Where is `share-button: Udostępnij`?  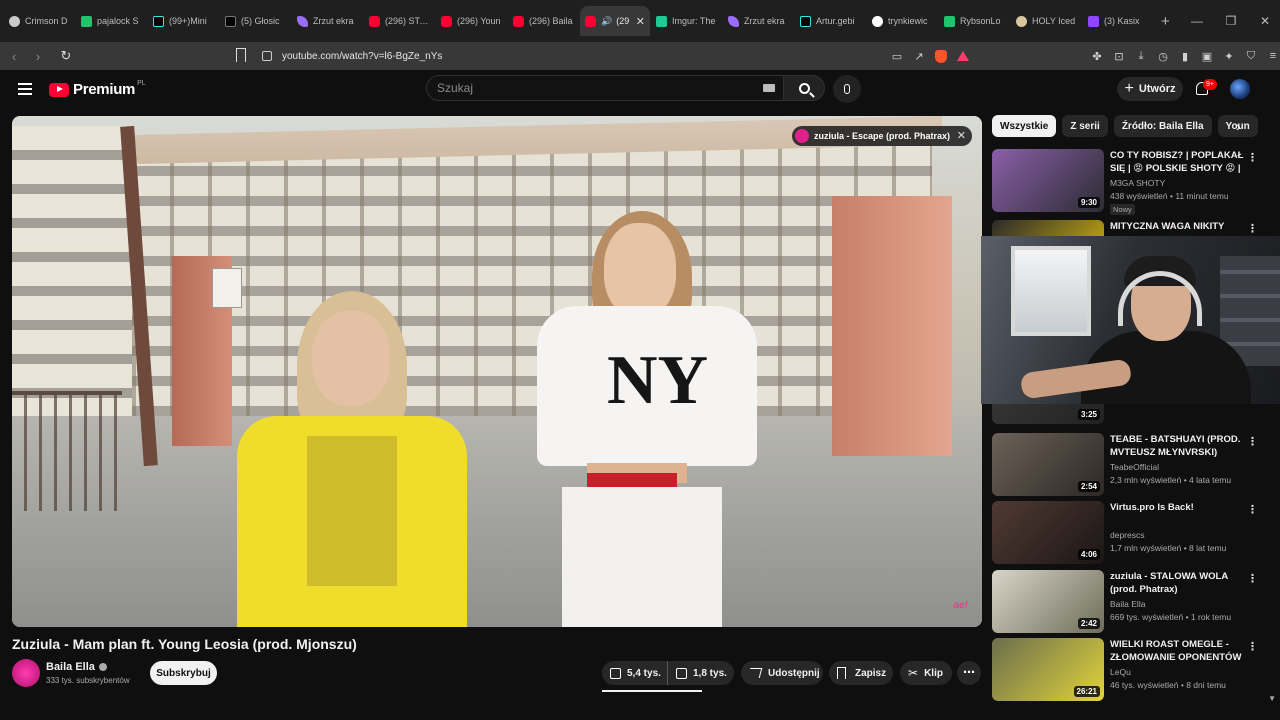
share-button: Udostępnij is located at coordinates (782, 673).